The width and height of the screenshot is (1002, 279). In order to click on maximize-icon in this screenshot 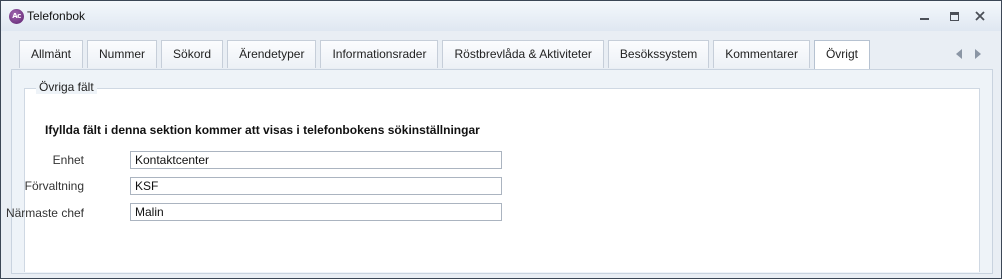, I will do `click(954, 16)`.